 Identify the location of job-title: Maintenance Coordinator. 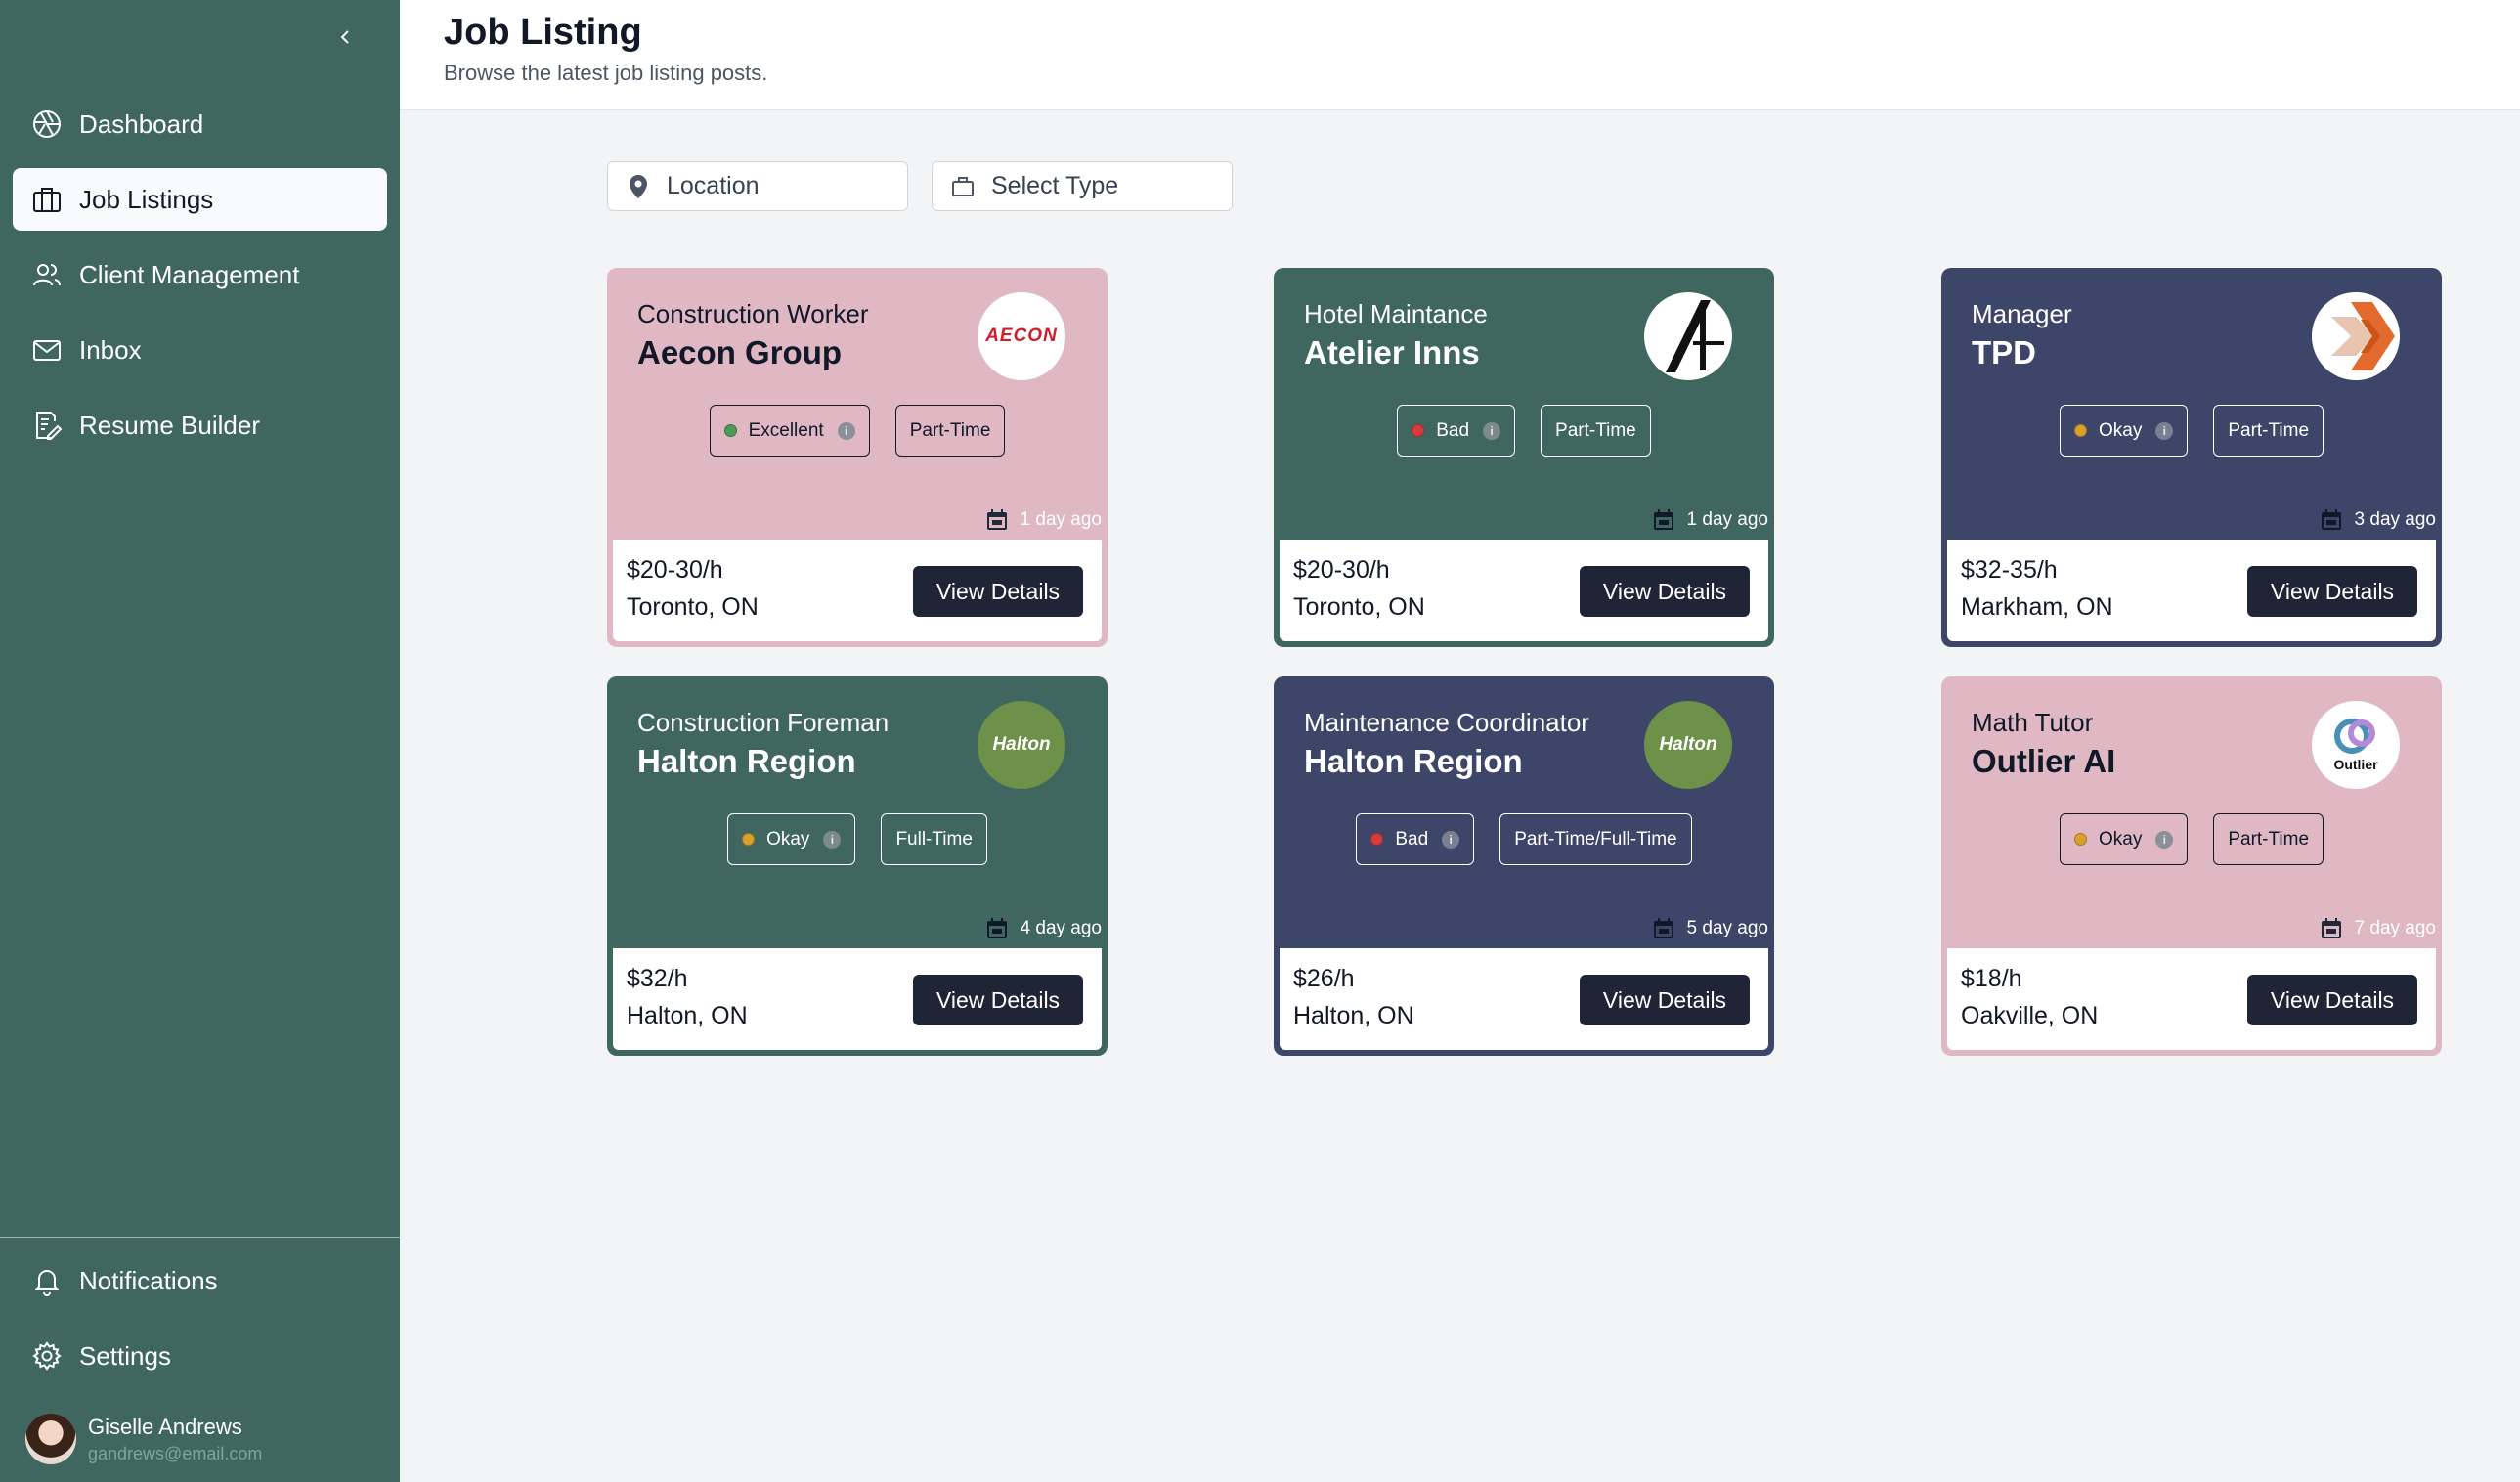
(1446, 722).